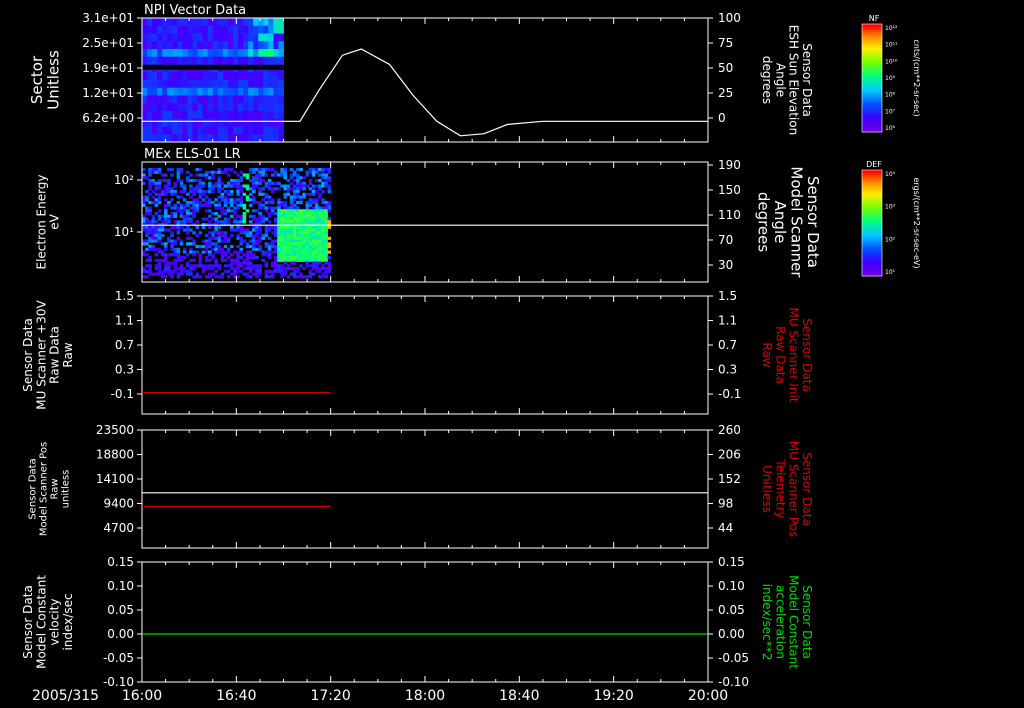  What do you see at coordinates (108, 18) in the screenshot?
I see `left-tick-label: 3.1e+01` at bounding box center [108, 18].